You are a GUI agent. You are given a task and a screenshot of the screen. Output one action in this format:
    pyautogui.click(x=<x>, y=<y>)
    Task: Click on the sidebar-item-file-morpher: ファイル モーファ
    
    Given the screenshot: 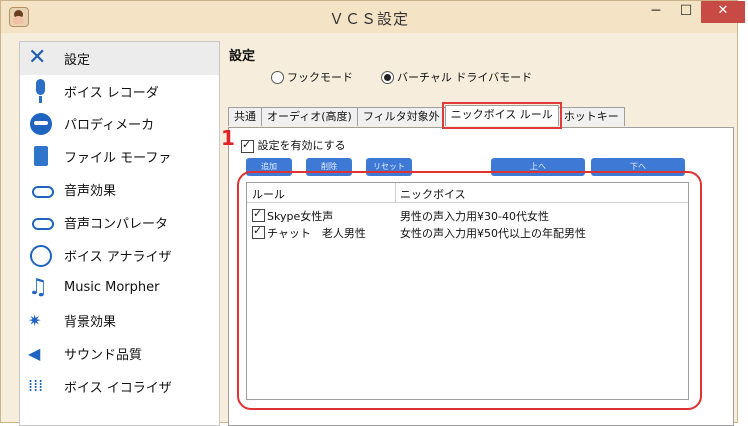 What is the action you would take?
    pyautogui.click(x=119, y=156)
    